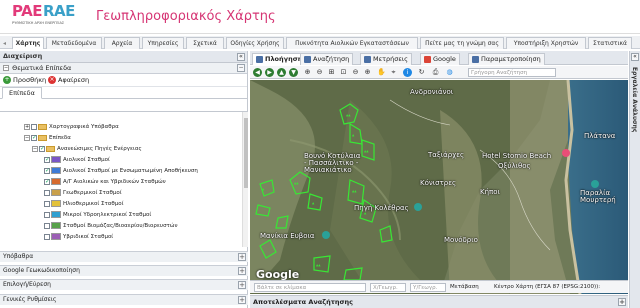 The image size is (640, 308). I want to click on accordion-selection: Επιλογή/Εύρεση +, so click(124, 284).